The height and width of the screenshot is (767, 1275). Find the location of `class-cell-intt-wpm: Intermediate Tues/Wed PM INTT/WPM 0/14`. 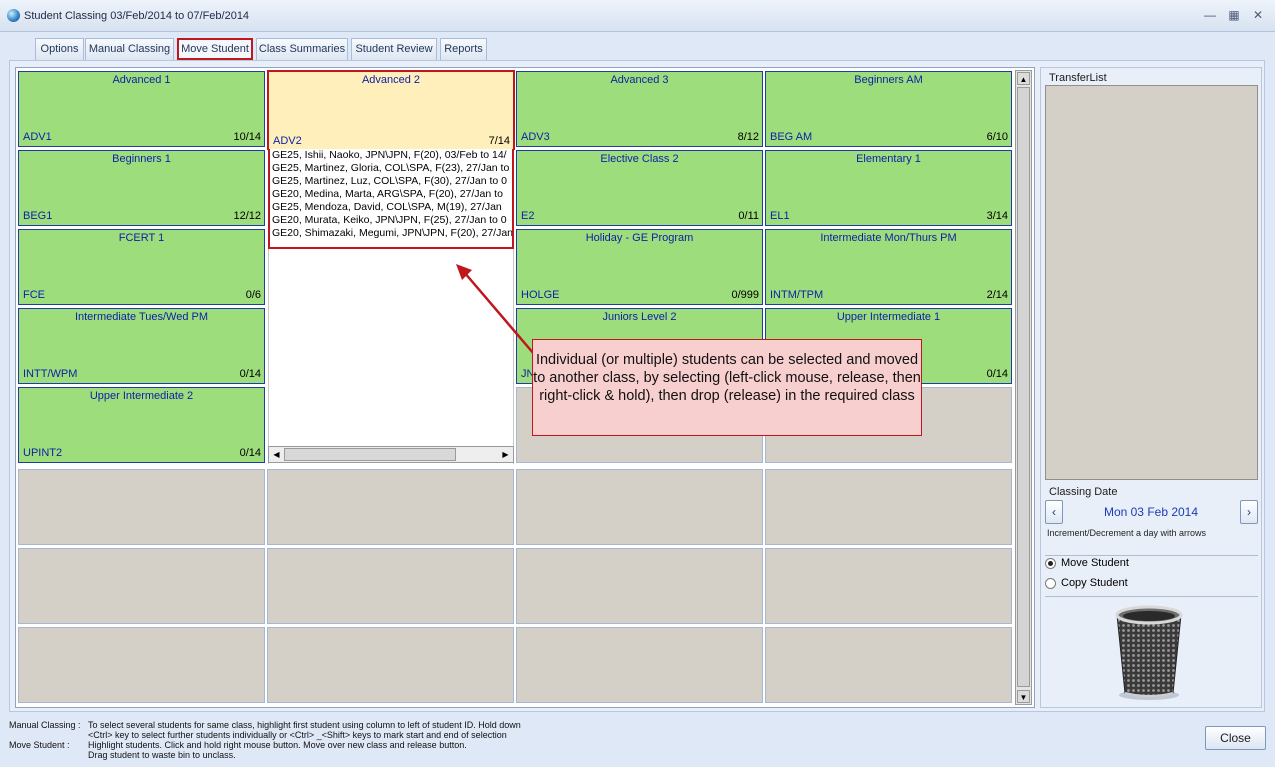

class-cell-intt-wpm: Intermediate Tues/Wed PM INTT/WPM 0/14 is located at coordinates (141, 346).